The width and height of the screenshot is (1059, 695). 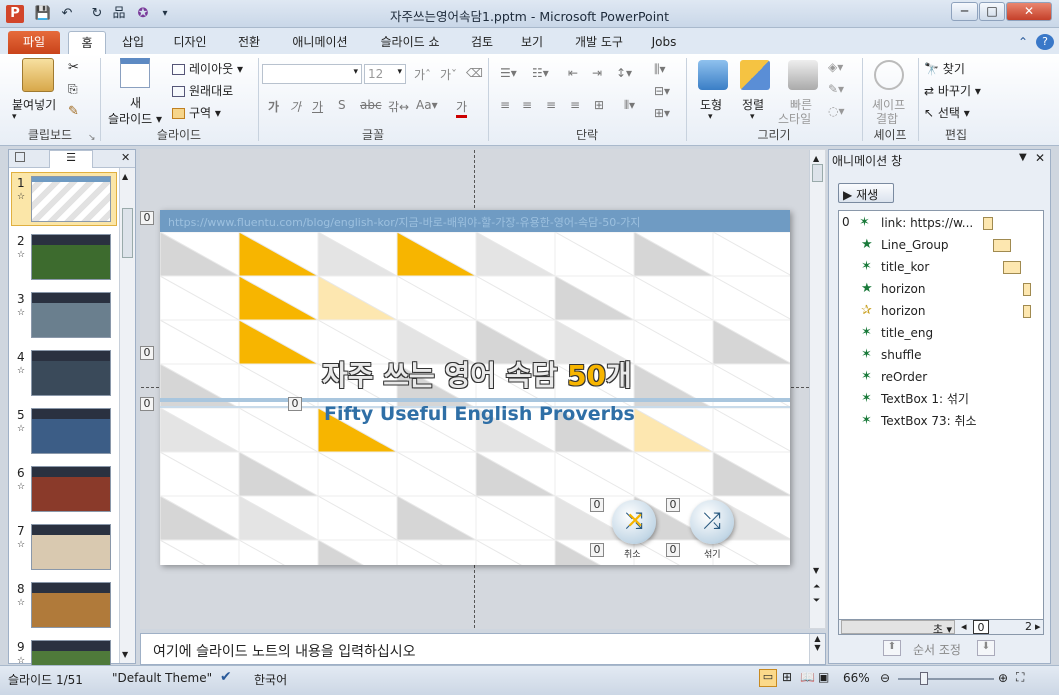 What do you see at coordinates (34, 104) in the screenshot?
I see `paste-button: 붙여넣기` at bounding box center [34, 104].